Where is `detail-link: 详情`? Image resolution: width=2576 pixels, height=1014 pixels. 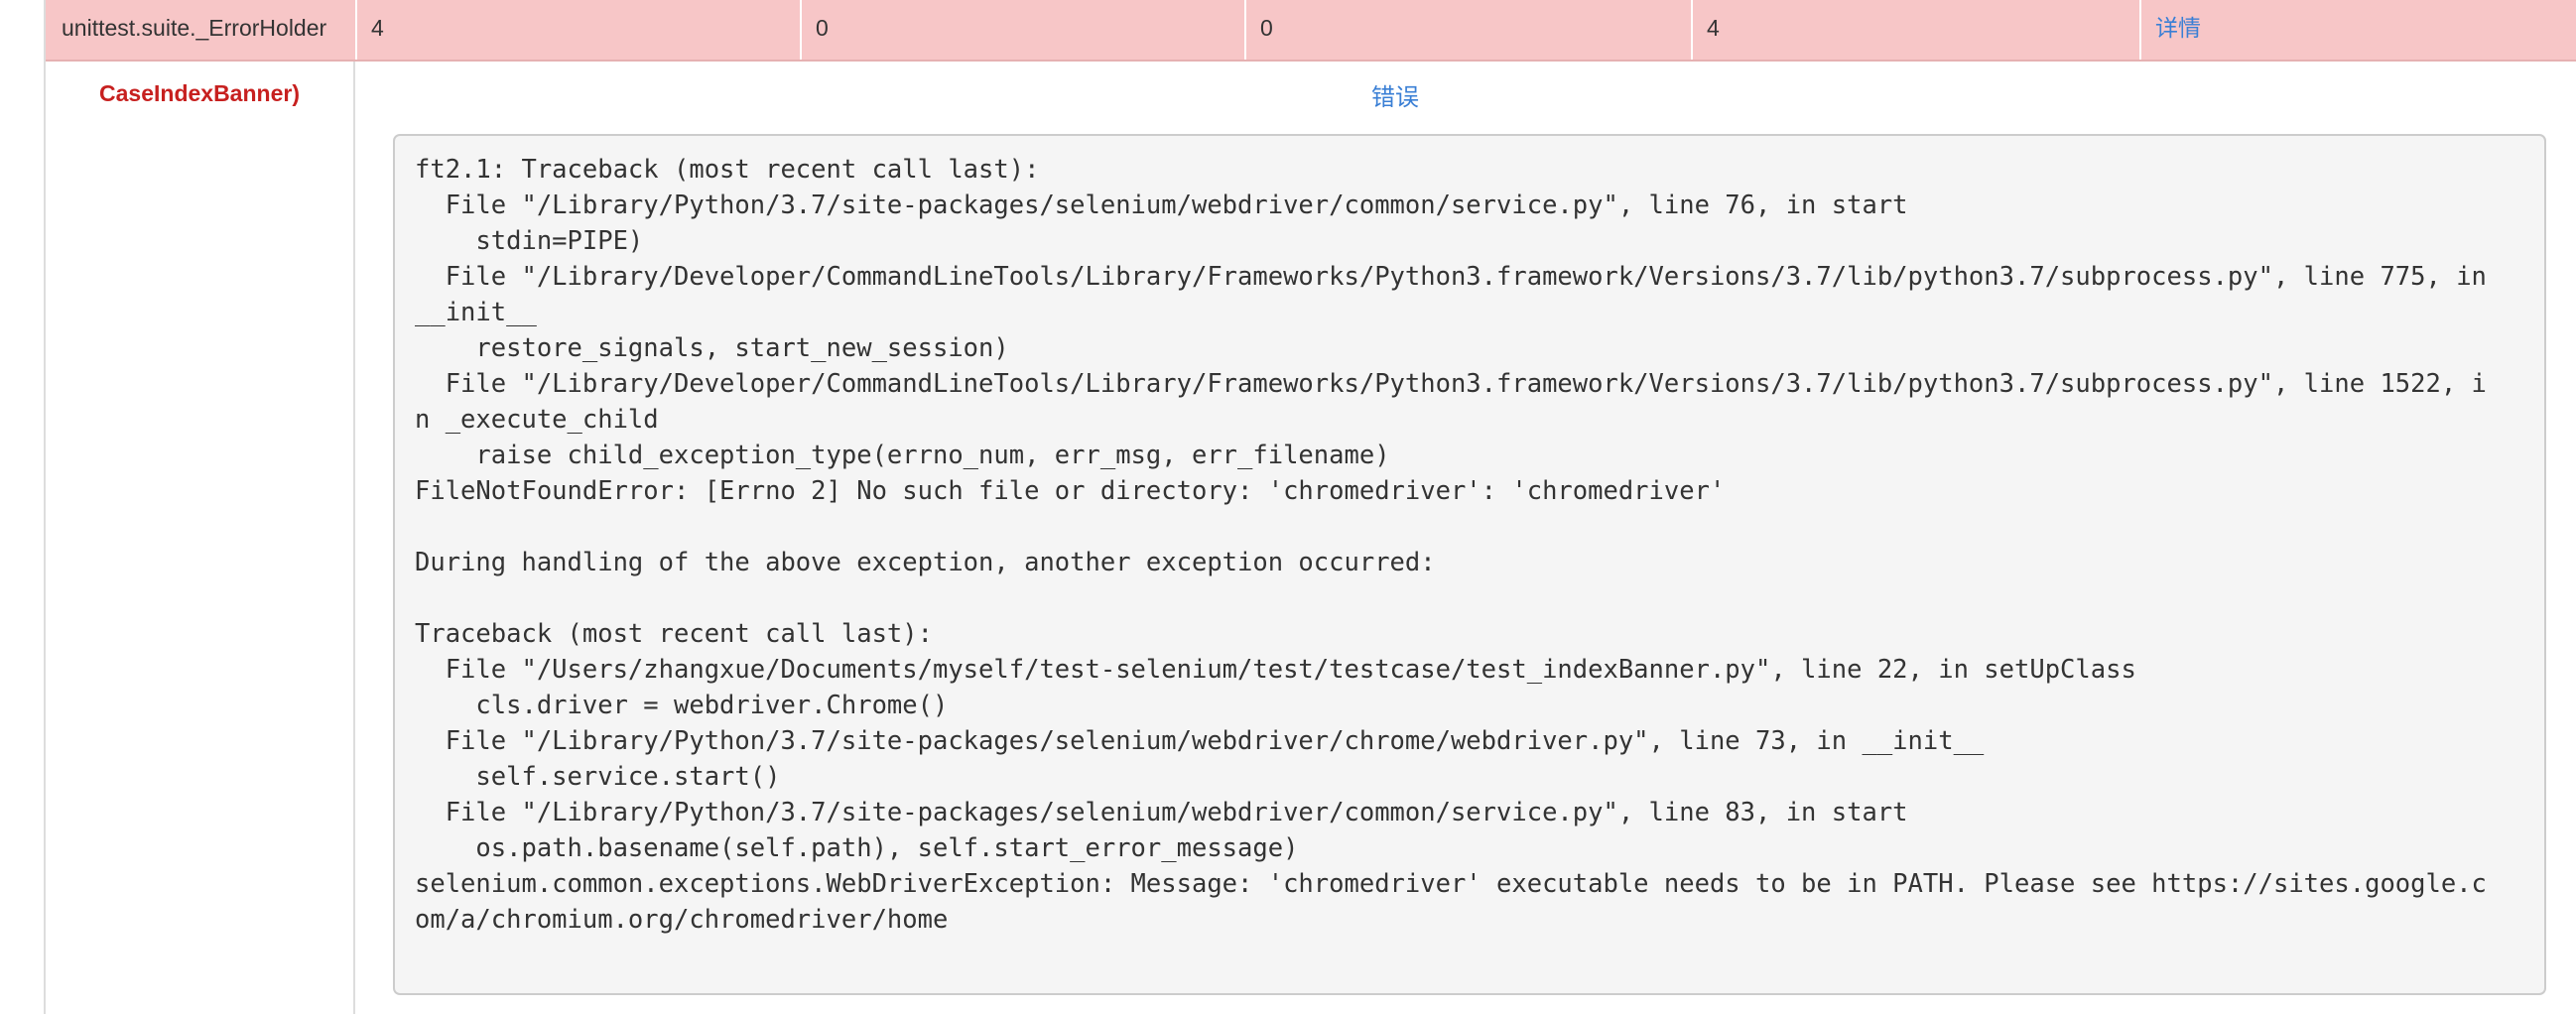
detail-link: 详情 is located at coordinates (2178, 28).